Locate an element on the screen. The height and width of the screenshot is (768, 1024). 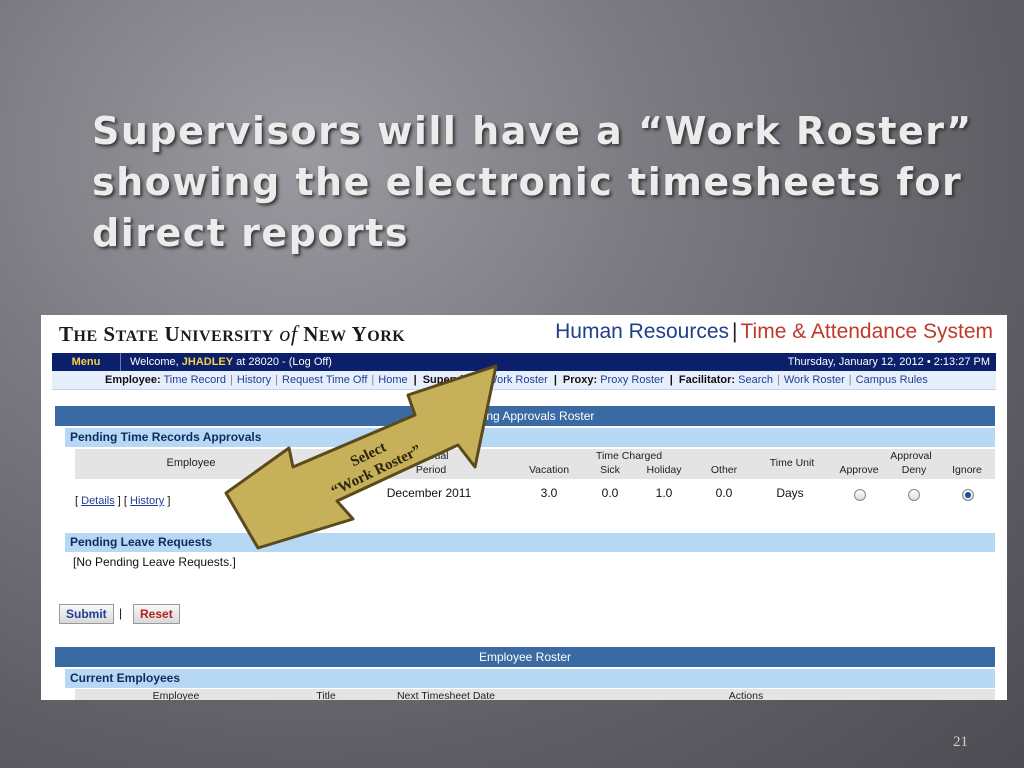
logo-text: NIVERSITY is located at coordinates (227, 336).